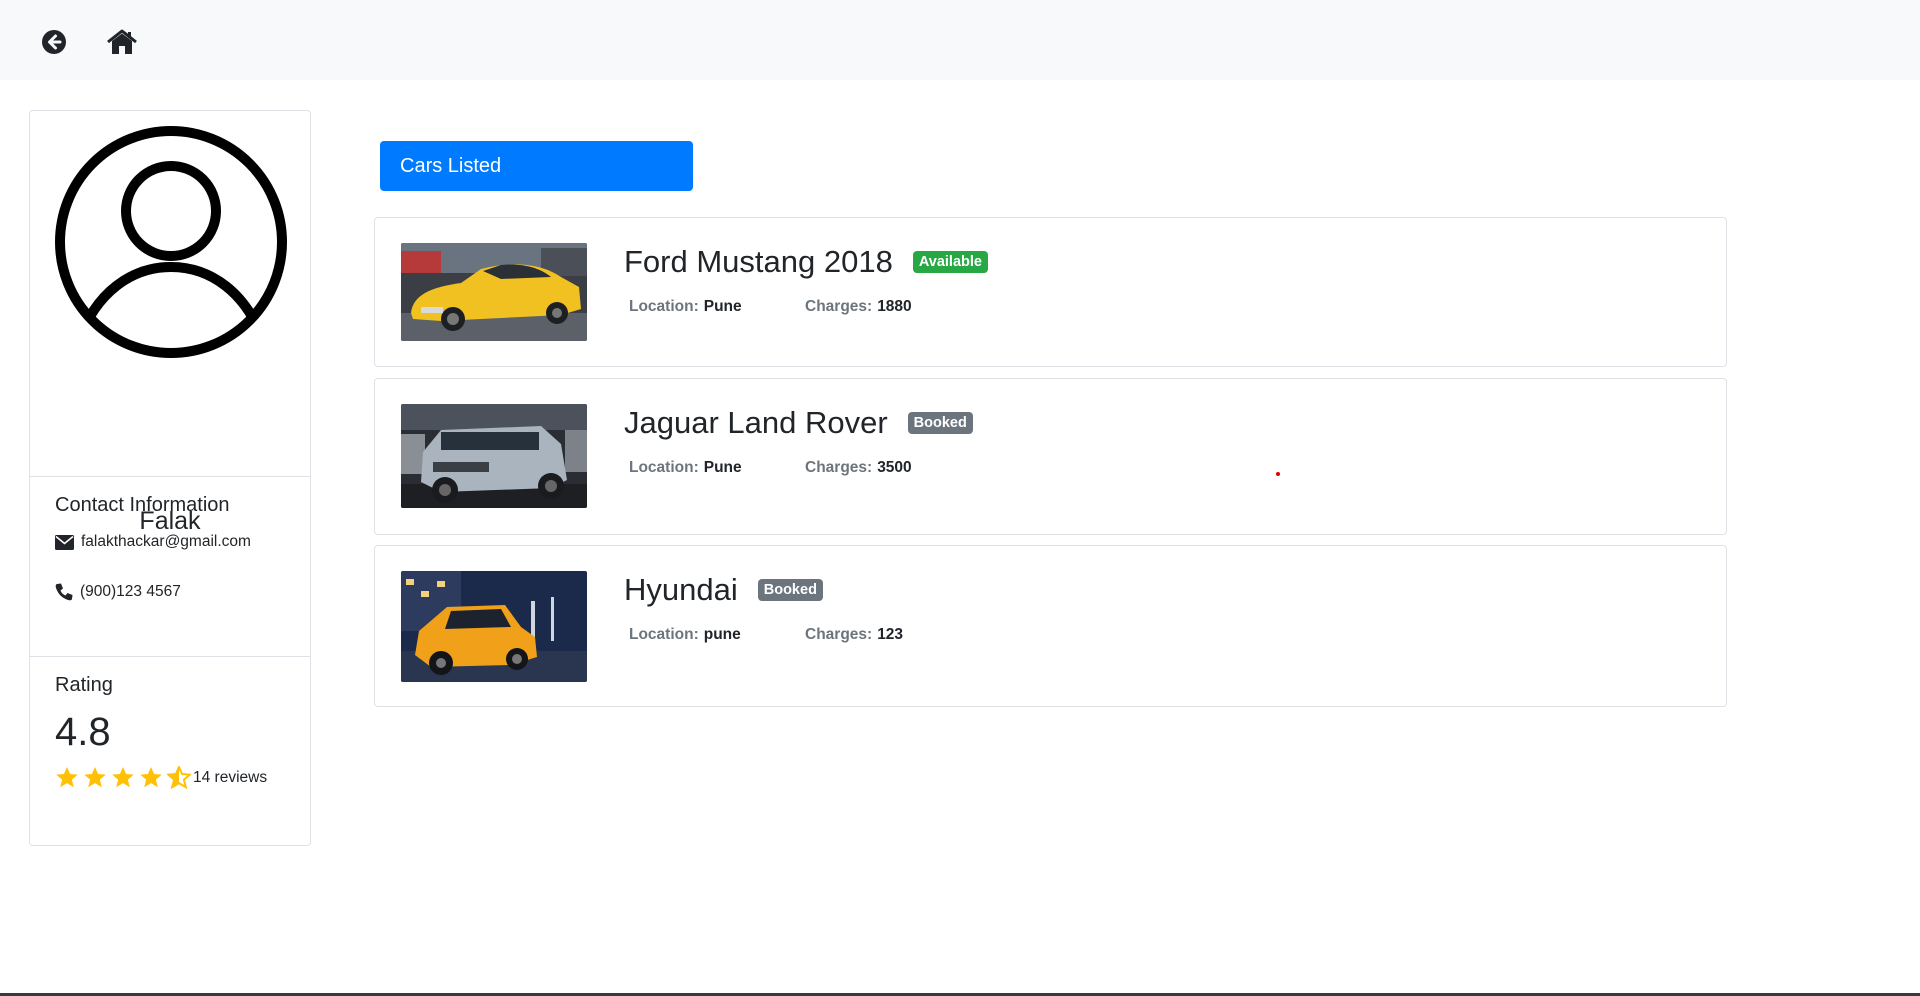  I want to click on reviews-count: 14 reviews, so click(230, 777).